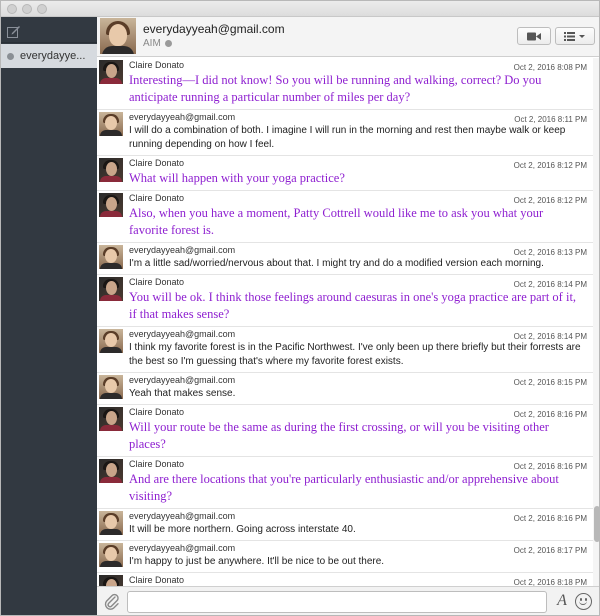 This screenshot has width=600, height=616. I want to click on offline-status-dot, so click(10, 56).